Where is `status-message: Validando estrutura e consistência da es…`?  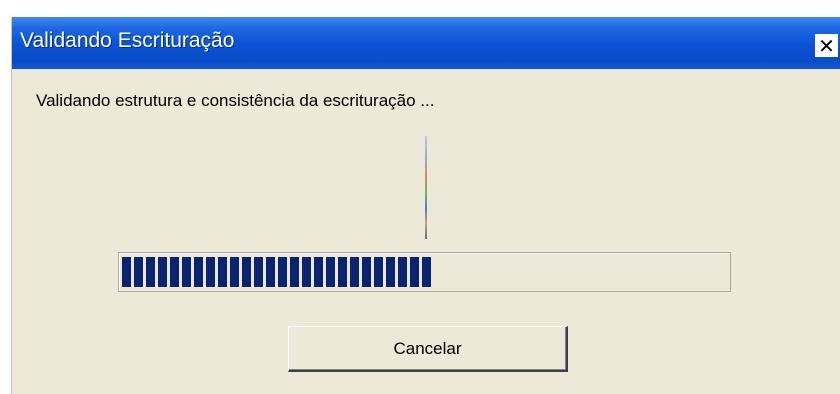 status-message: Validando estrutura e consistência da es… is located at coordinates (235, 100).